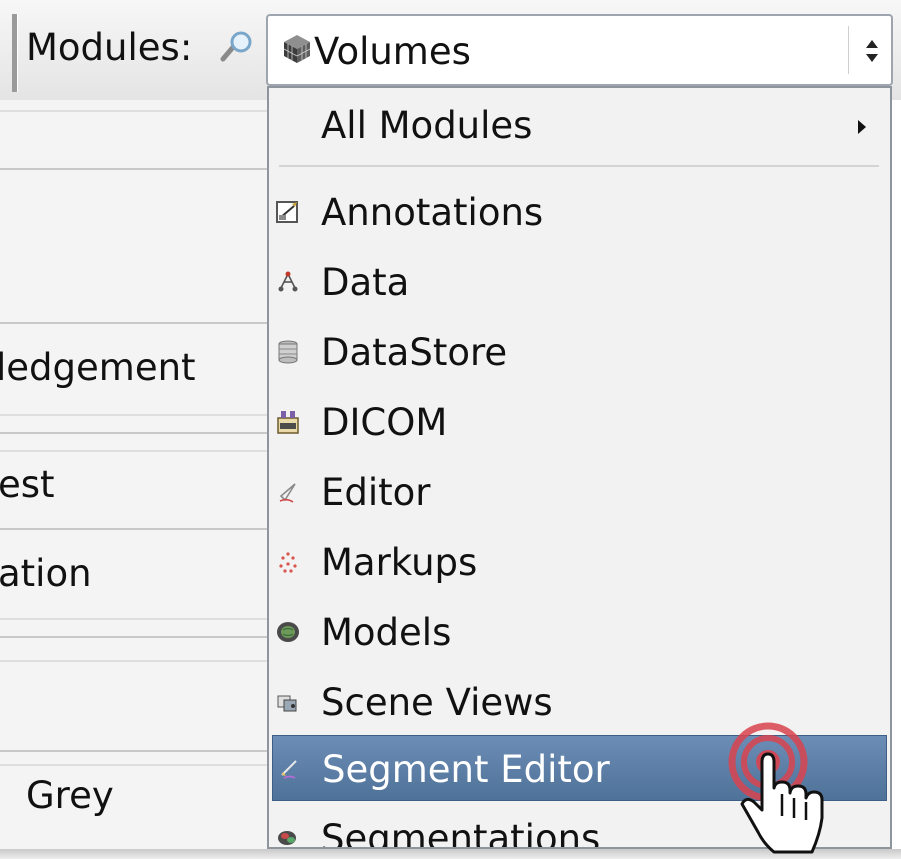 Image resolution: width=901 pixels, height=859 pixels. Describe the element at coordinates (432, 212) in the screenshot. I see `menu-item-label: Annotations` at that location.